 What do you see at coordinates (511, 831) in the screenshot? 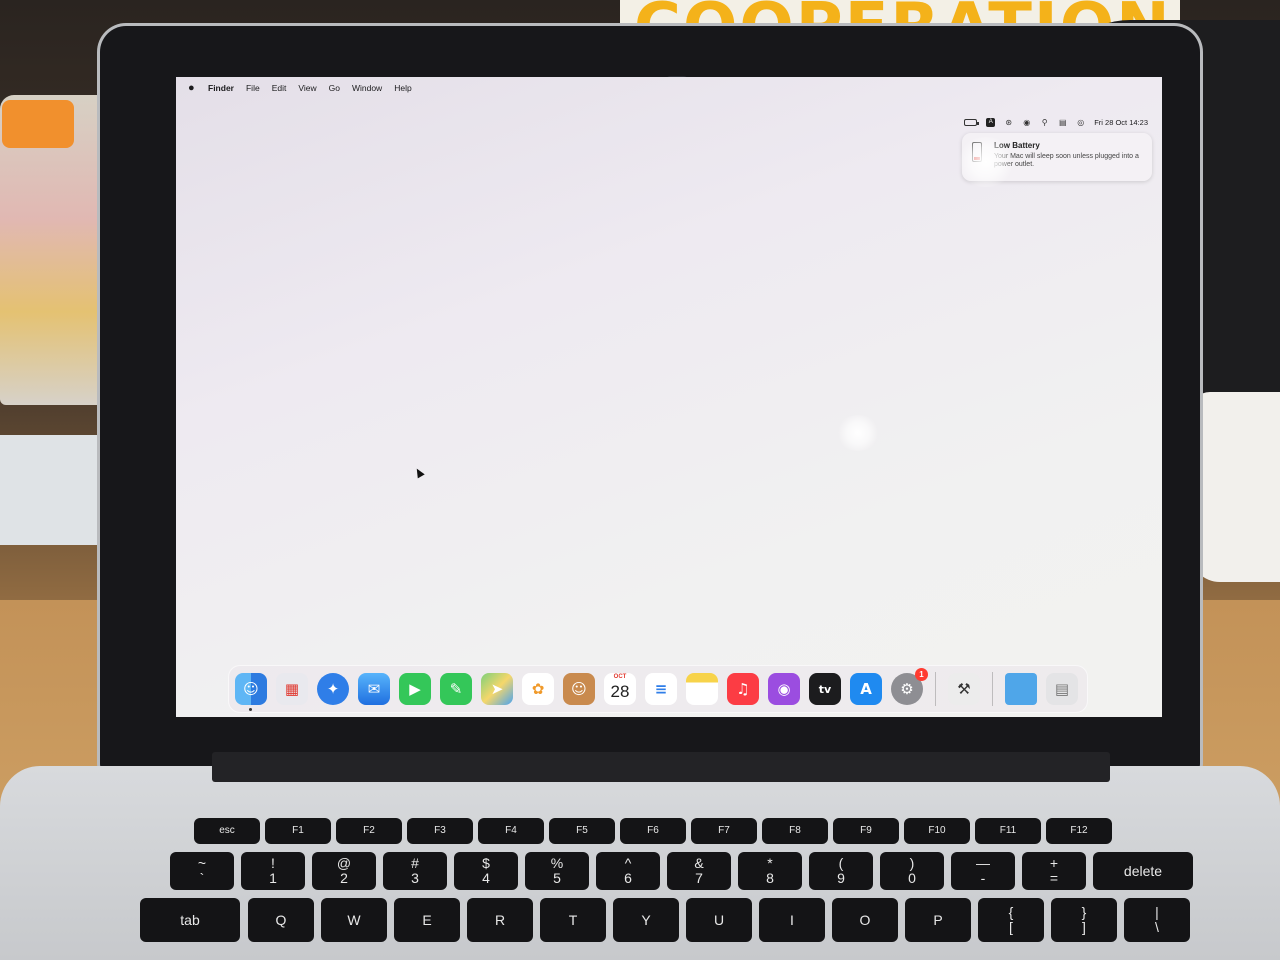
I see `key-f4: F4` at bounding box center [511, 831].